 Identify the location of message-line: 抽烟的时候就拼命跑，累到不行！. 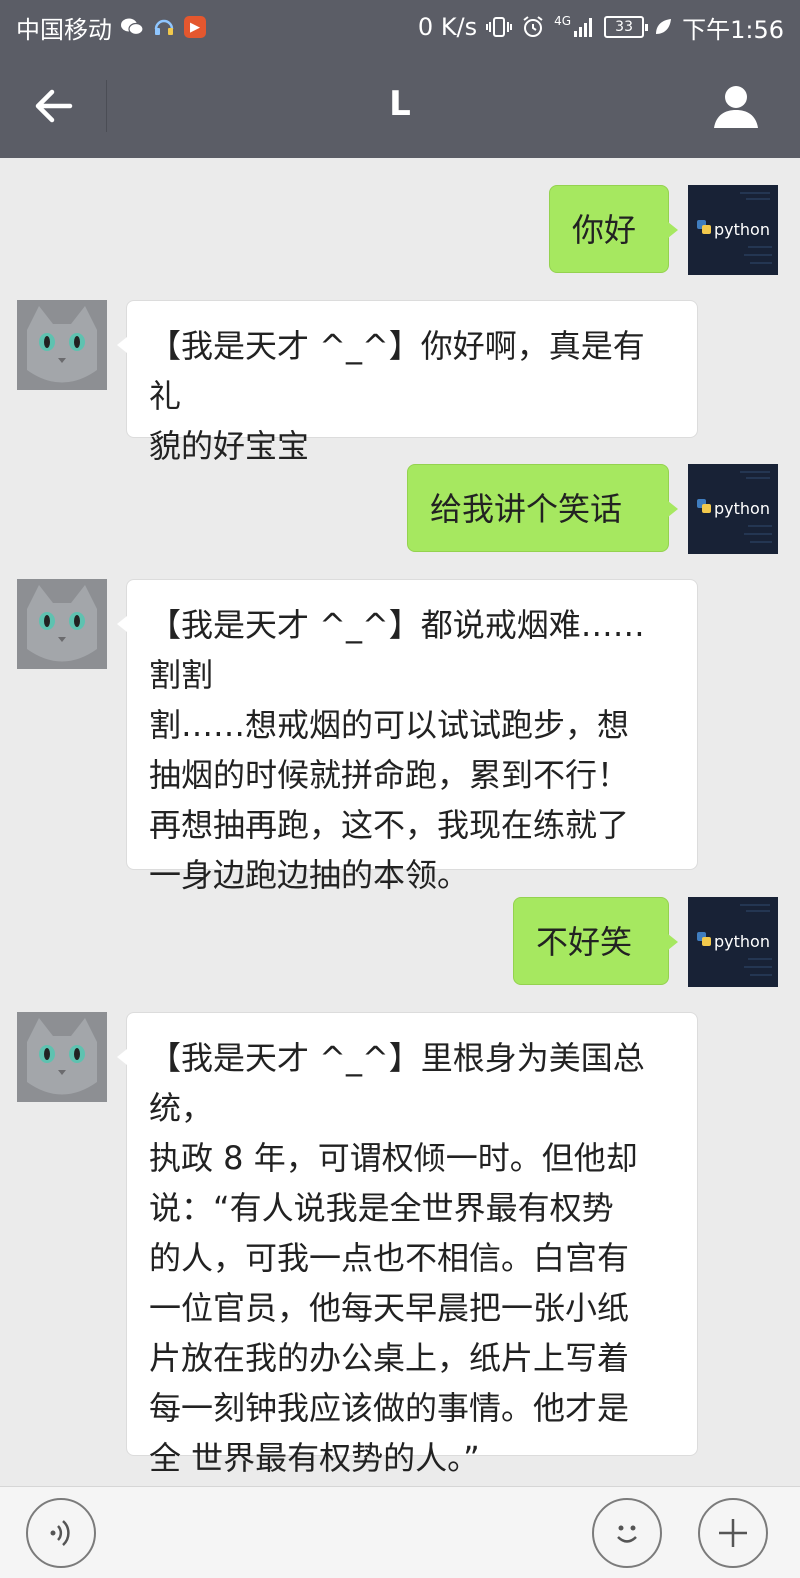
(389, 775).